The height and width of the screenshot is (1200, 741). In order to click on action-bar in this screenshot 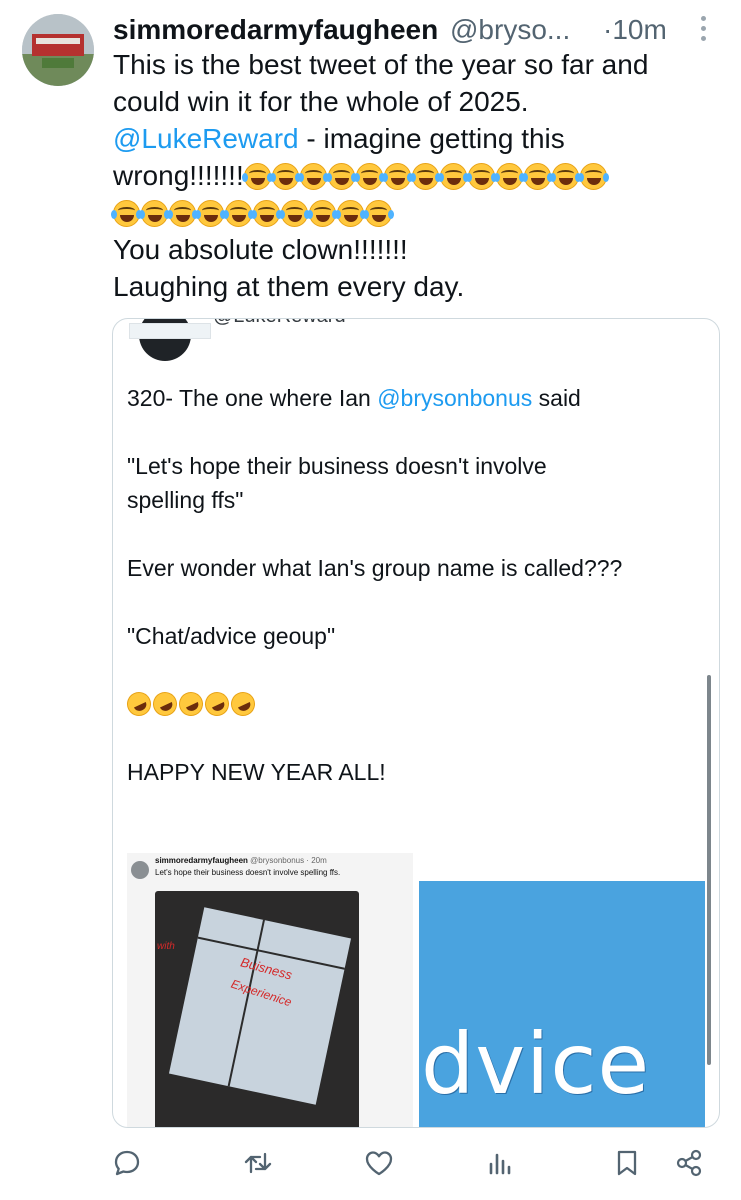, I will do `click(370, 1165)`.